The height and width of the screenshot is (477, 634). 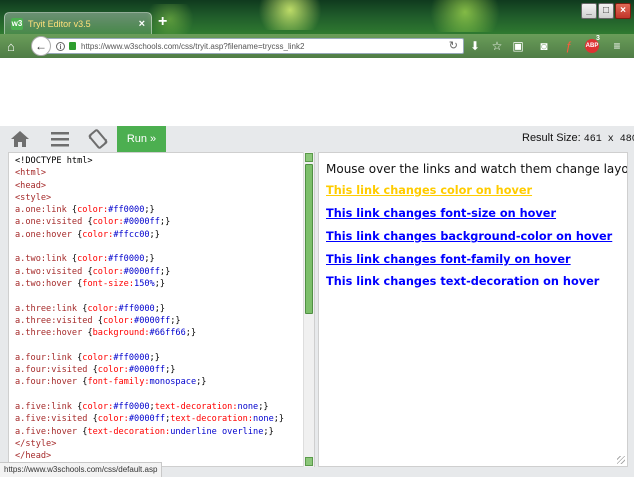 I want to click on resize-grip-icon, so click(x=621, y=460).